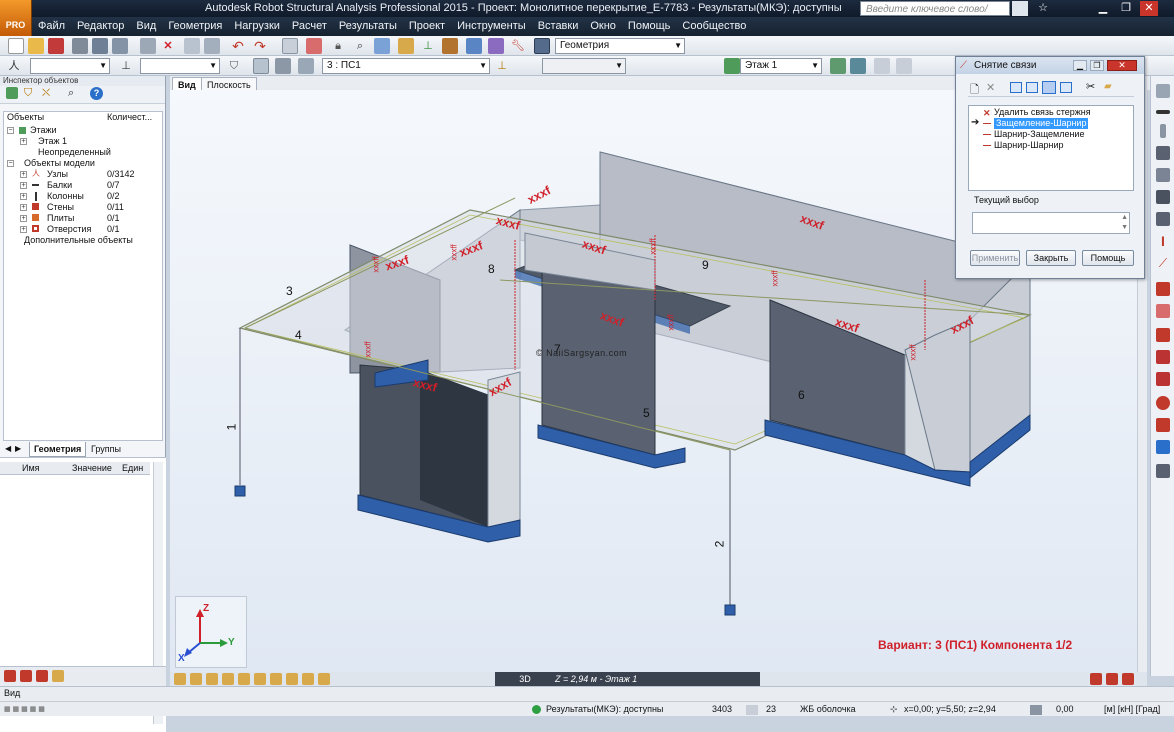 The width and height of the screenshot is (1174, 732). What do you see at coordinates (309, 26) in the screenshot?
I see `menu-analysis: Расчет` at bounding box center [309, 26].